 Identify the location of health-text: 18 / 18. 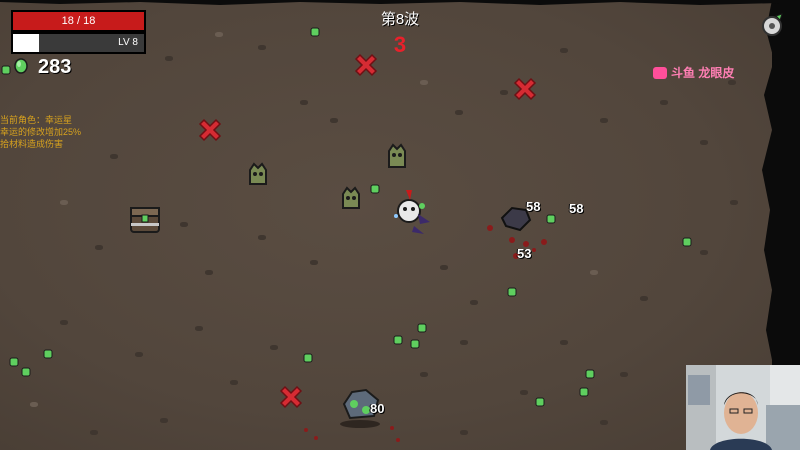
(78, 21).